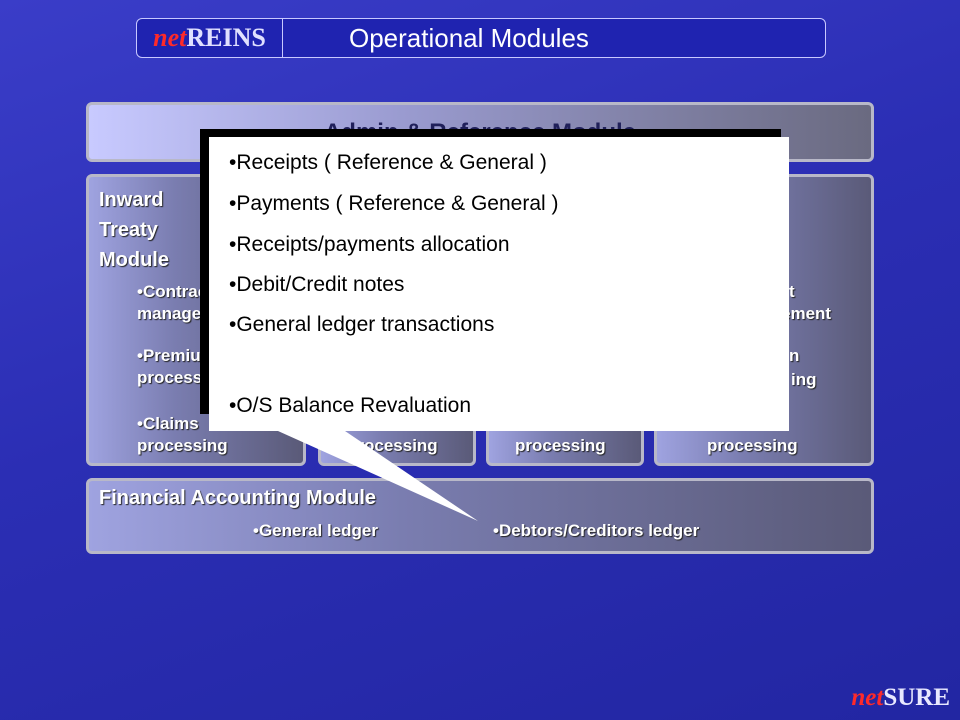 The width and height of the screenshot is (960, 720). I want to click on footer-logo-brand: SURE, so click(916, 697).